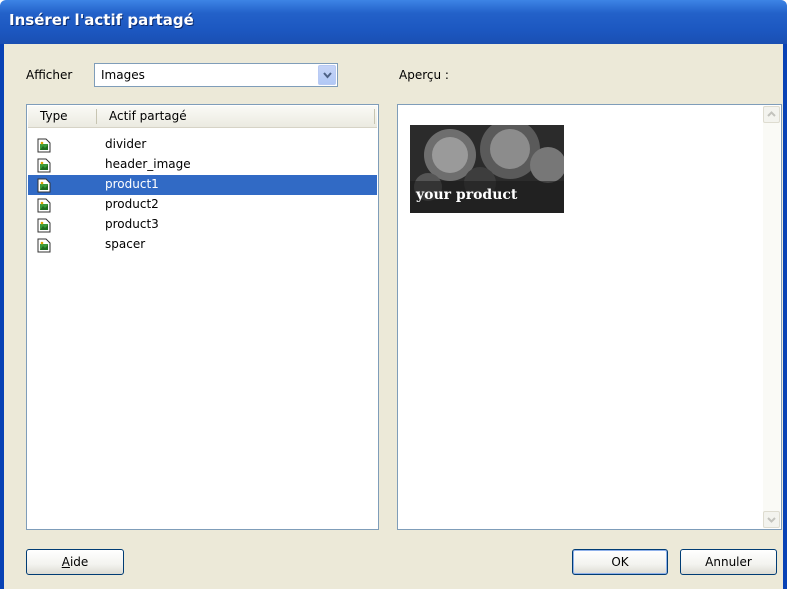 This screenshot has height=589, width=787. Describe the element at coordinates (132, 204) in the screenshot. I see `list-item-name: product2` at that location.